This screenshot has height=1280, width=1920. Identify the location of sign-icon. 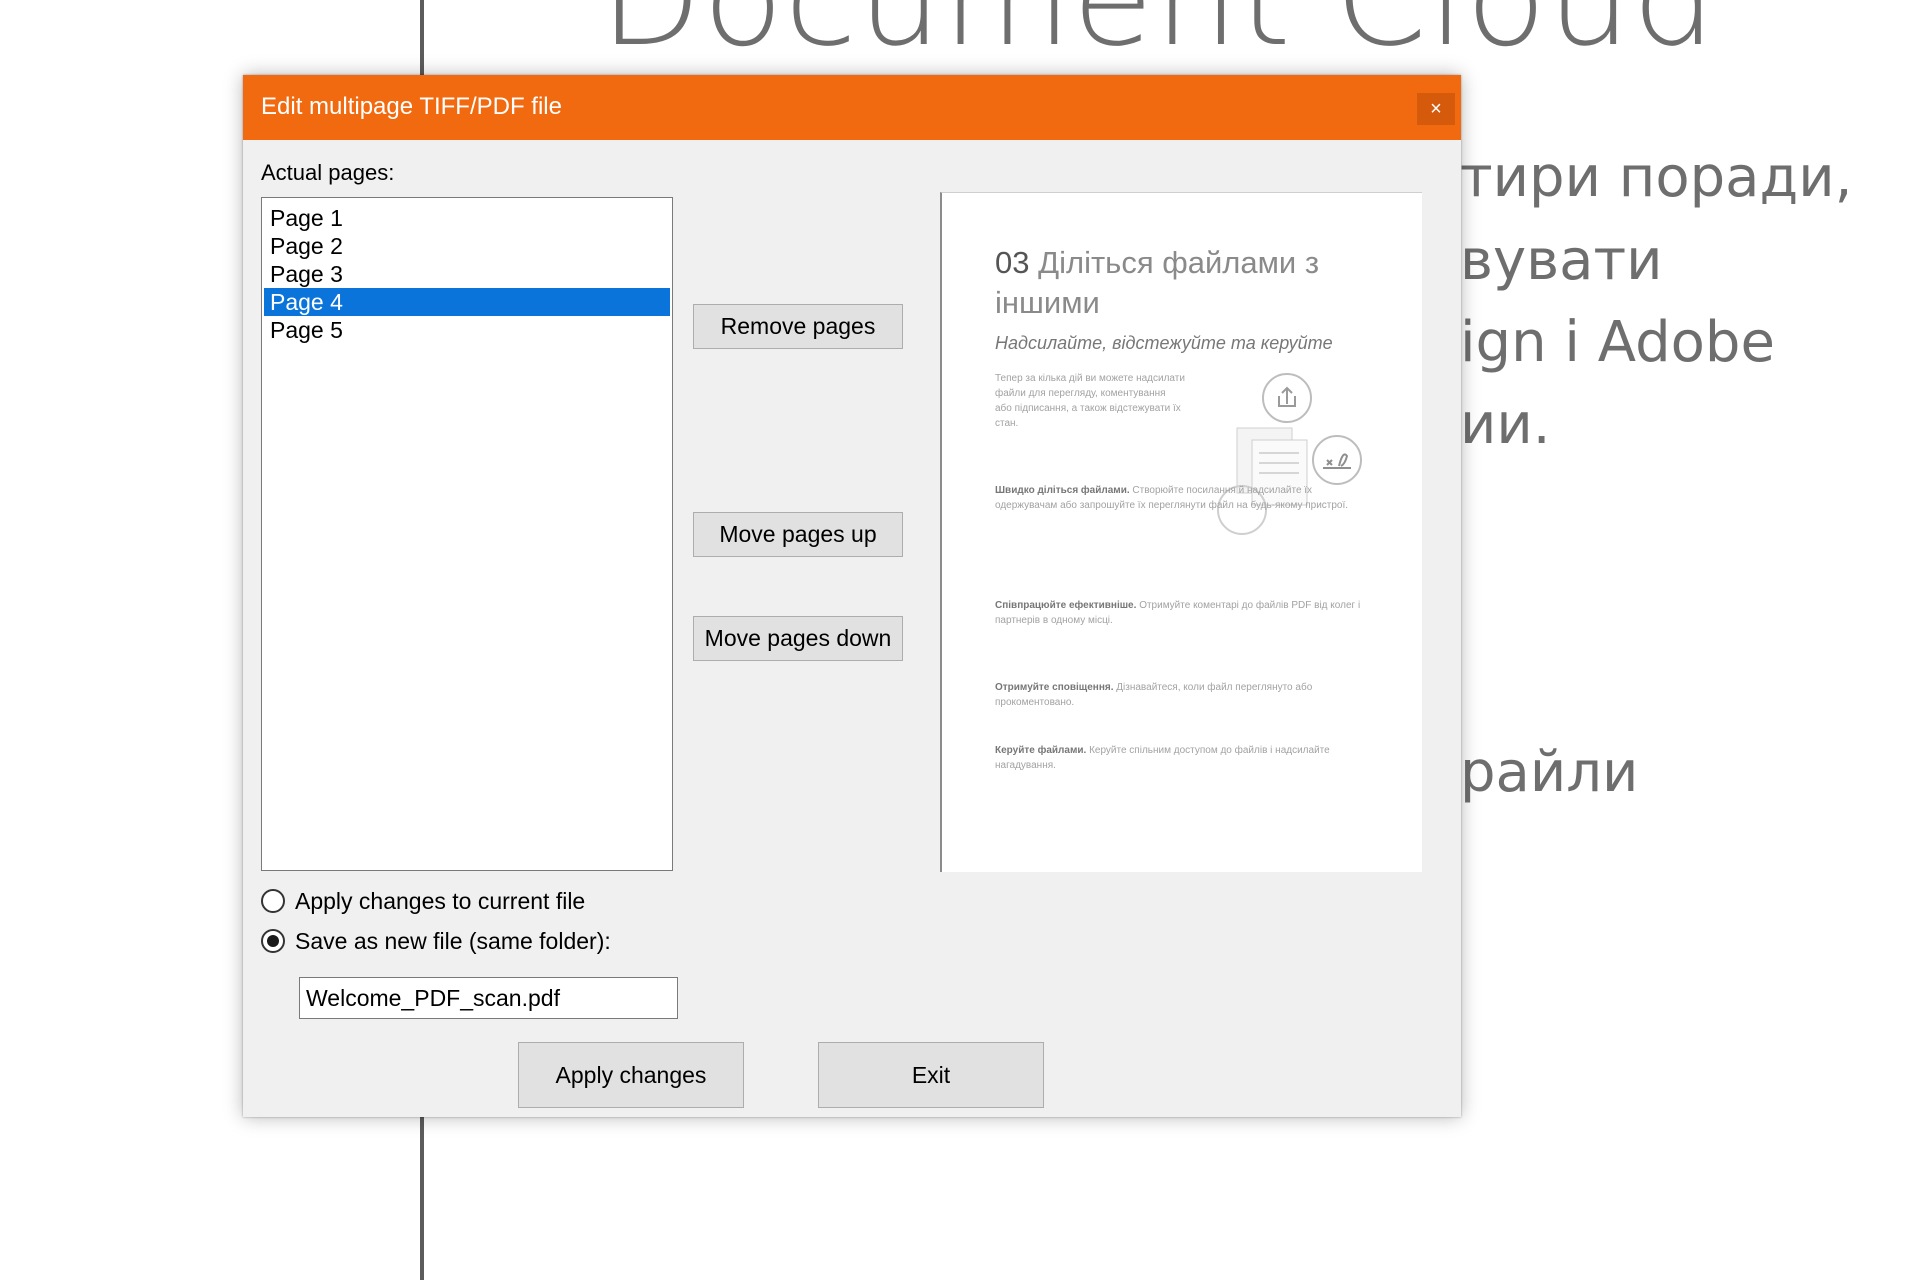
(1337, 460).